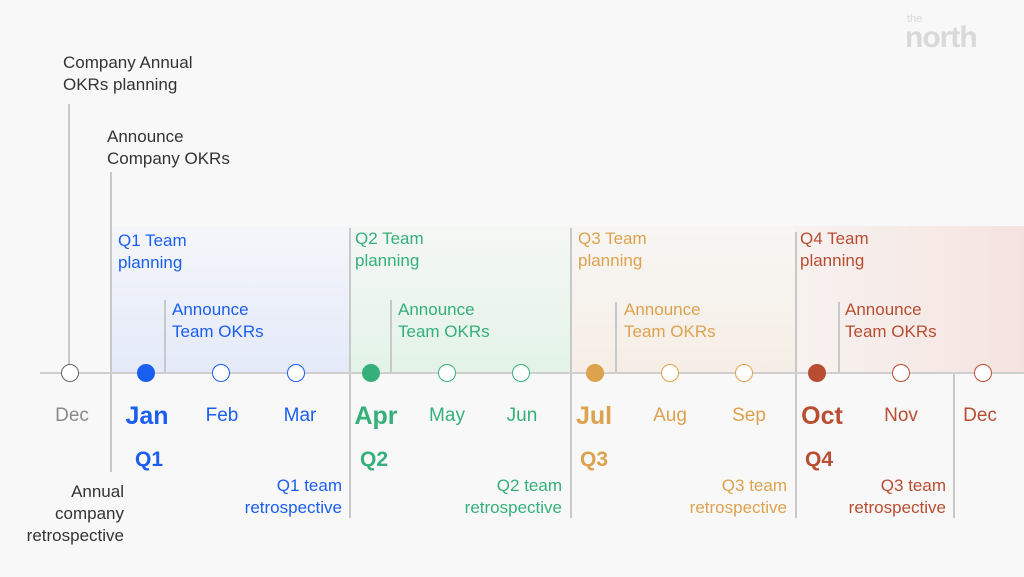 Image resolution: width=1024 pixels, height=577 pixels. What do you see at coordinates (152, 240) in the screenshot?
I see `label-line: Q1 Team` at bounding box center [152, 240].